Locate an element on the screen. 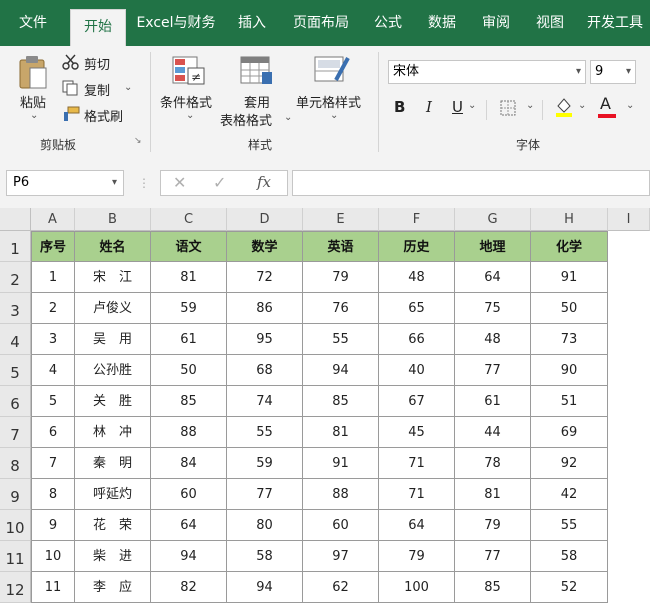 This screenshot has height=611, width=650. cut-button: 剪切 is located at coordinates (97, 63).